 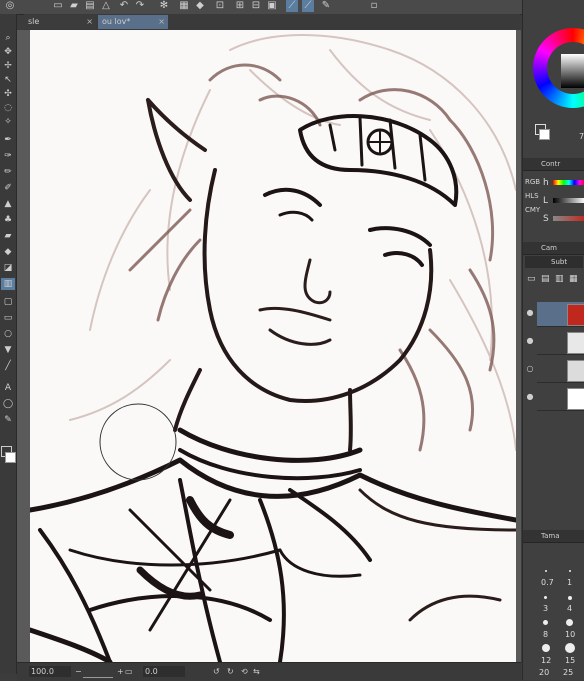 I want to click on brush-size-option: 15, so click(x=570, y=660).